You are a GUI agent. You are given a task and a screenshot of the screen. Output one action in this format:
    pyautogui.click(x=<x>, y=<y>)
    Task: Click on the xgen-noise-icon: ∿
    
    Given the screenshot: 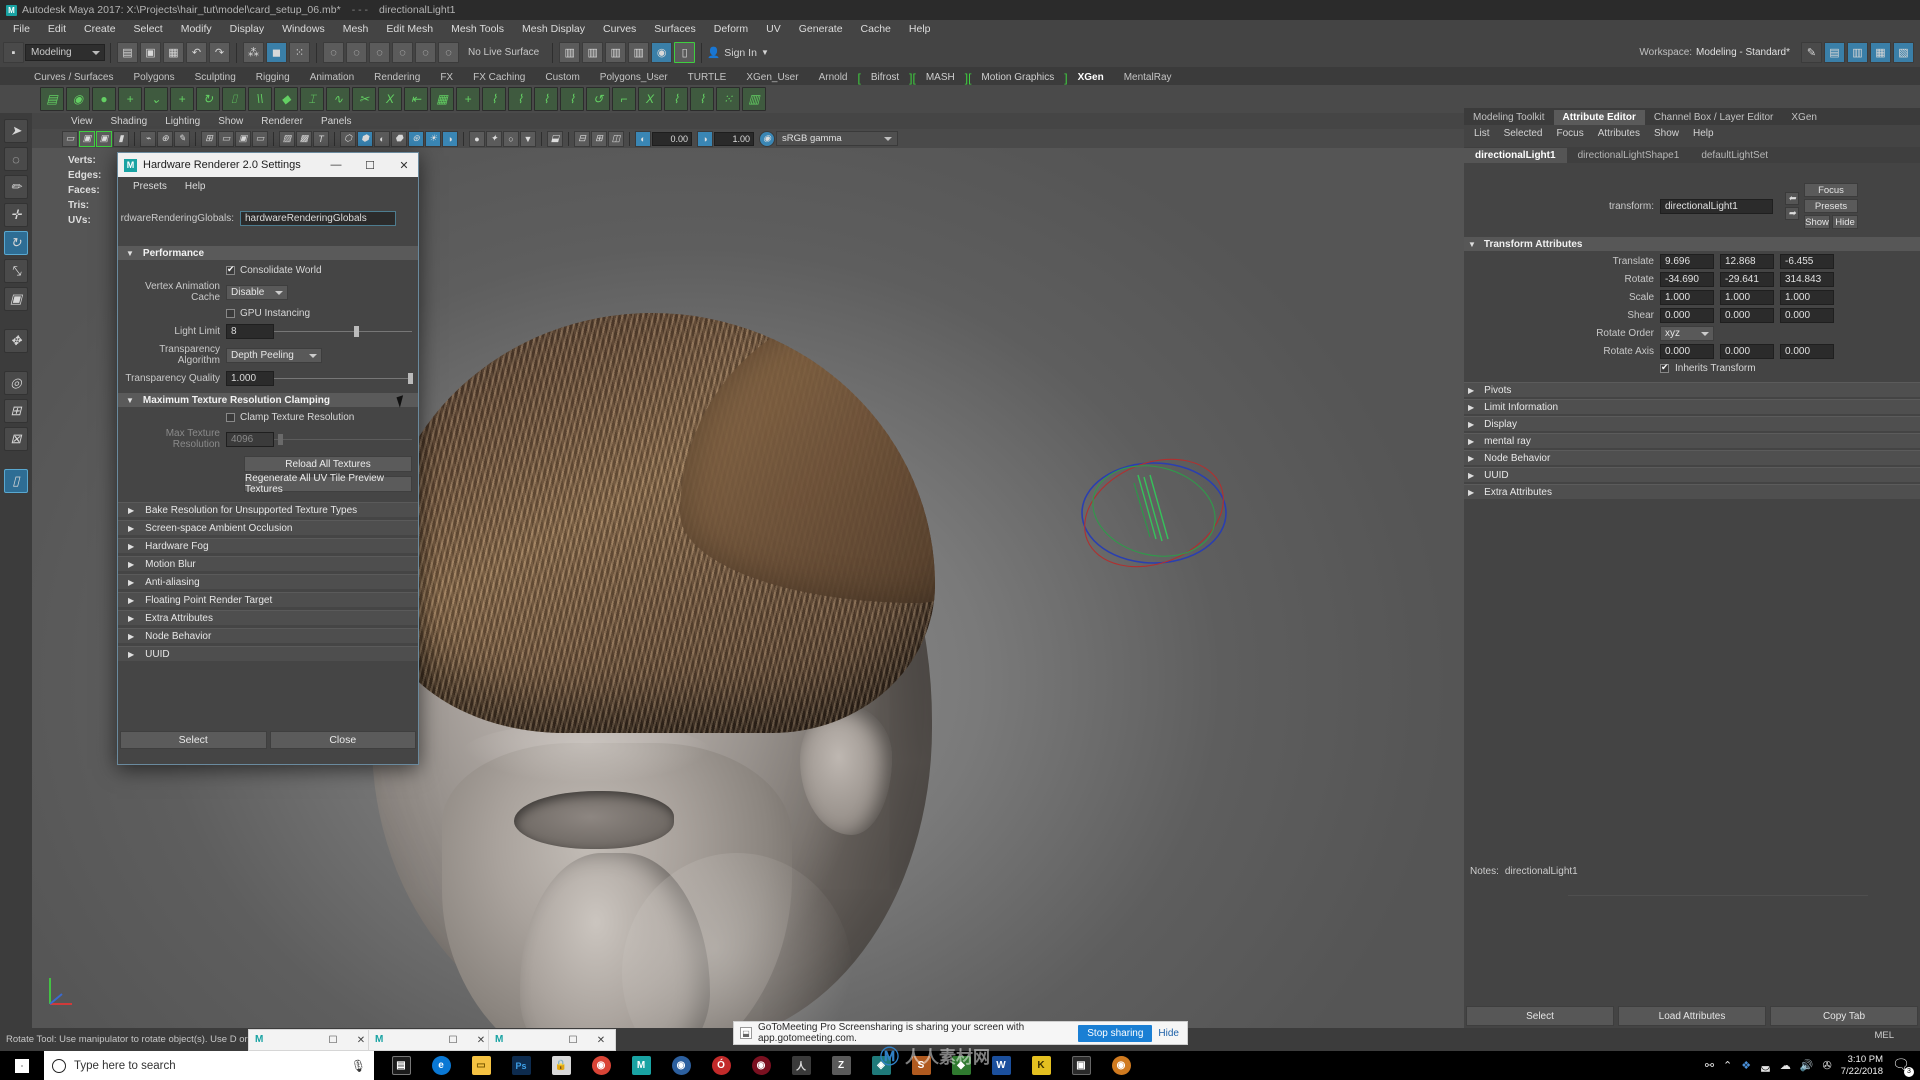 What is the action you would take?
    pyautogui.click(x=338, y=99)
    